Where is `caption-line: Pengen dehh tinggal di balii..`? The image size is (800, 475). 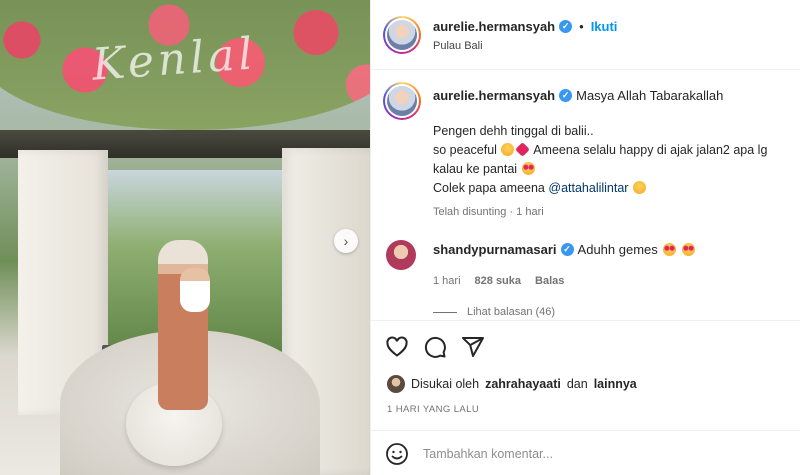 caption-line: Pengen dehh tinggal di balii.. is located at coordinates (513, 131).